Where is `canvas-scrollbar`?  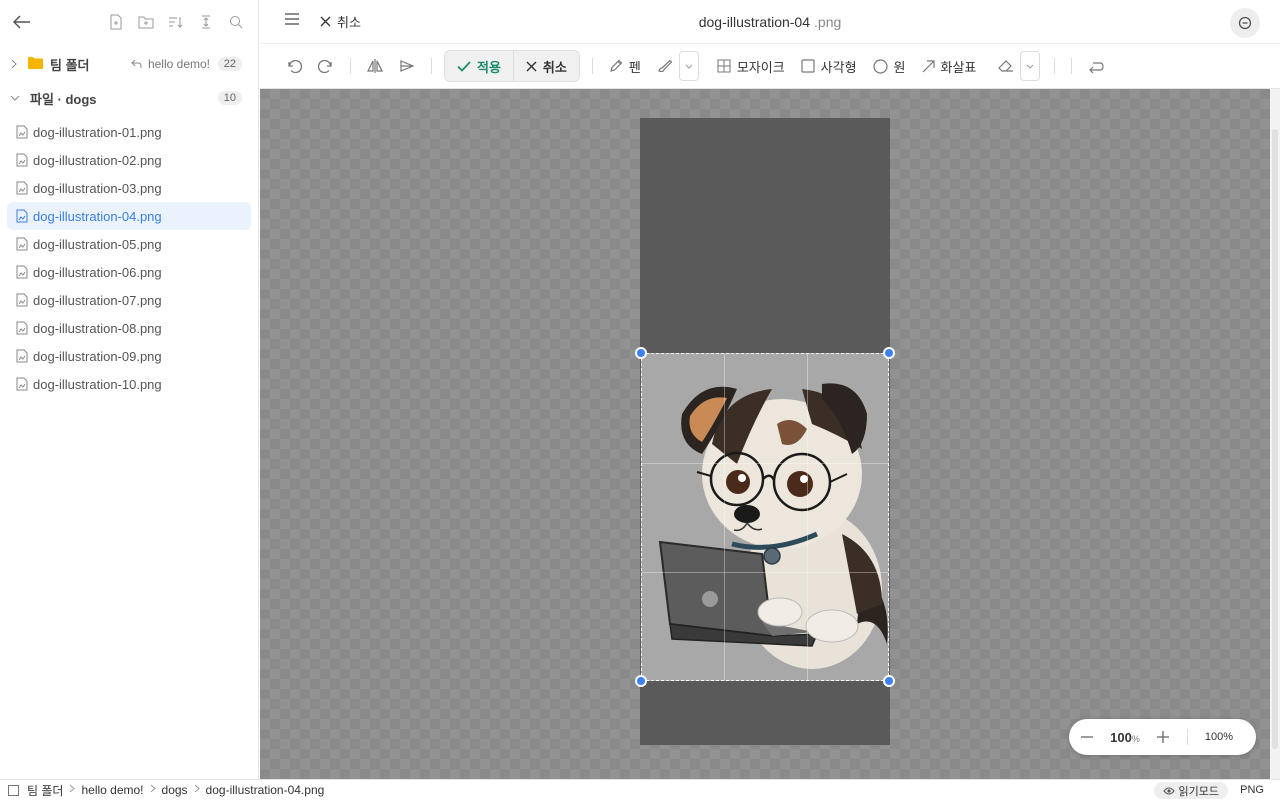 canvas-scrollbar is located at coordinates (1275, 434).